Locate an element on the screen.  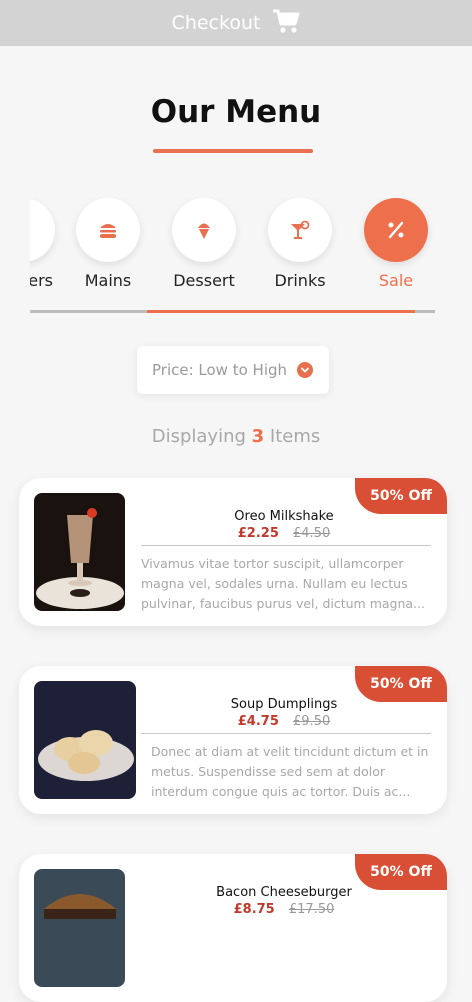
category-drinks: Drinks is located at coordinates (300, 244).